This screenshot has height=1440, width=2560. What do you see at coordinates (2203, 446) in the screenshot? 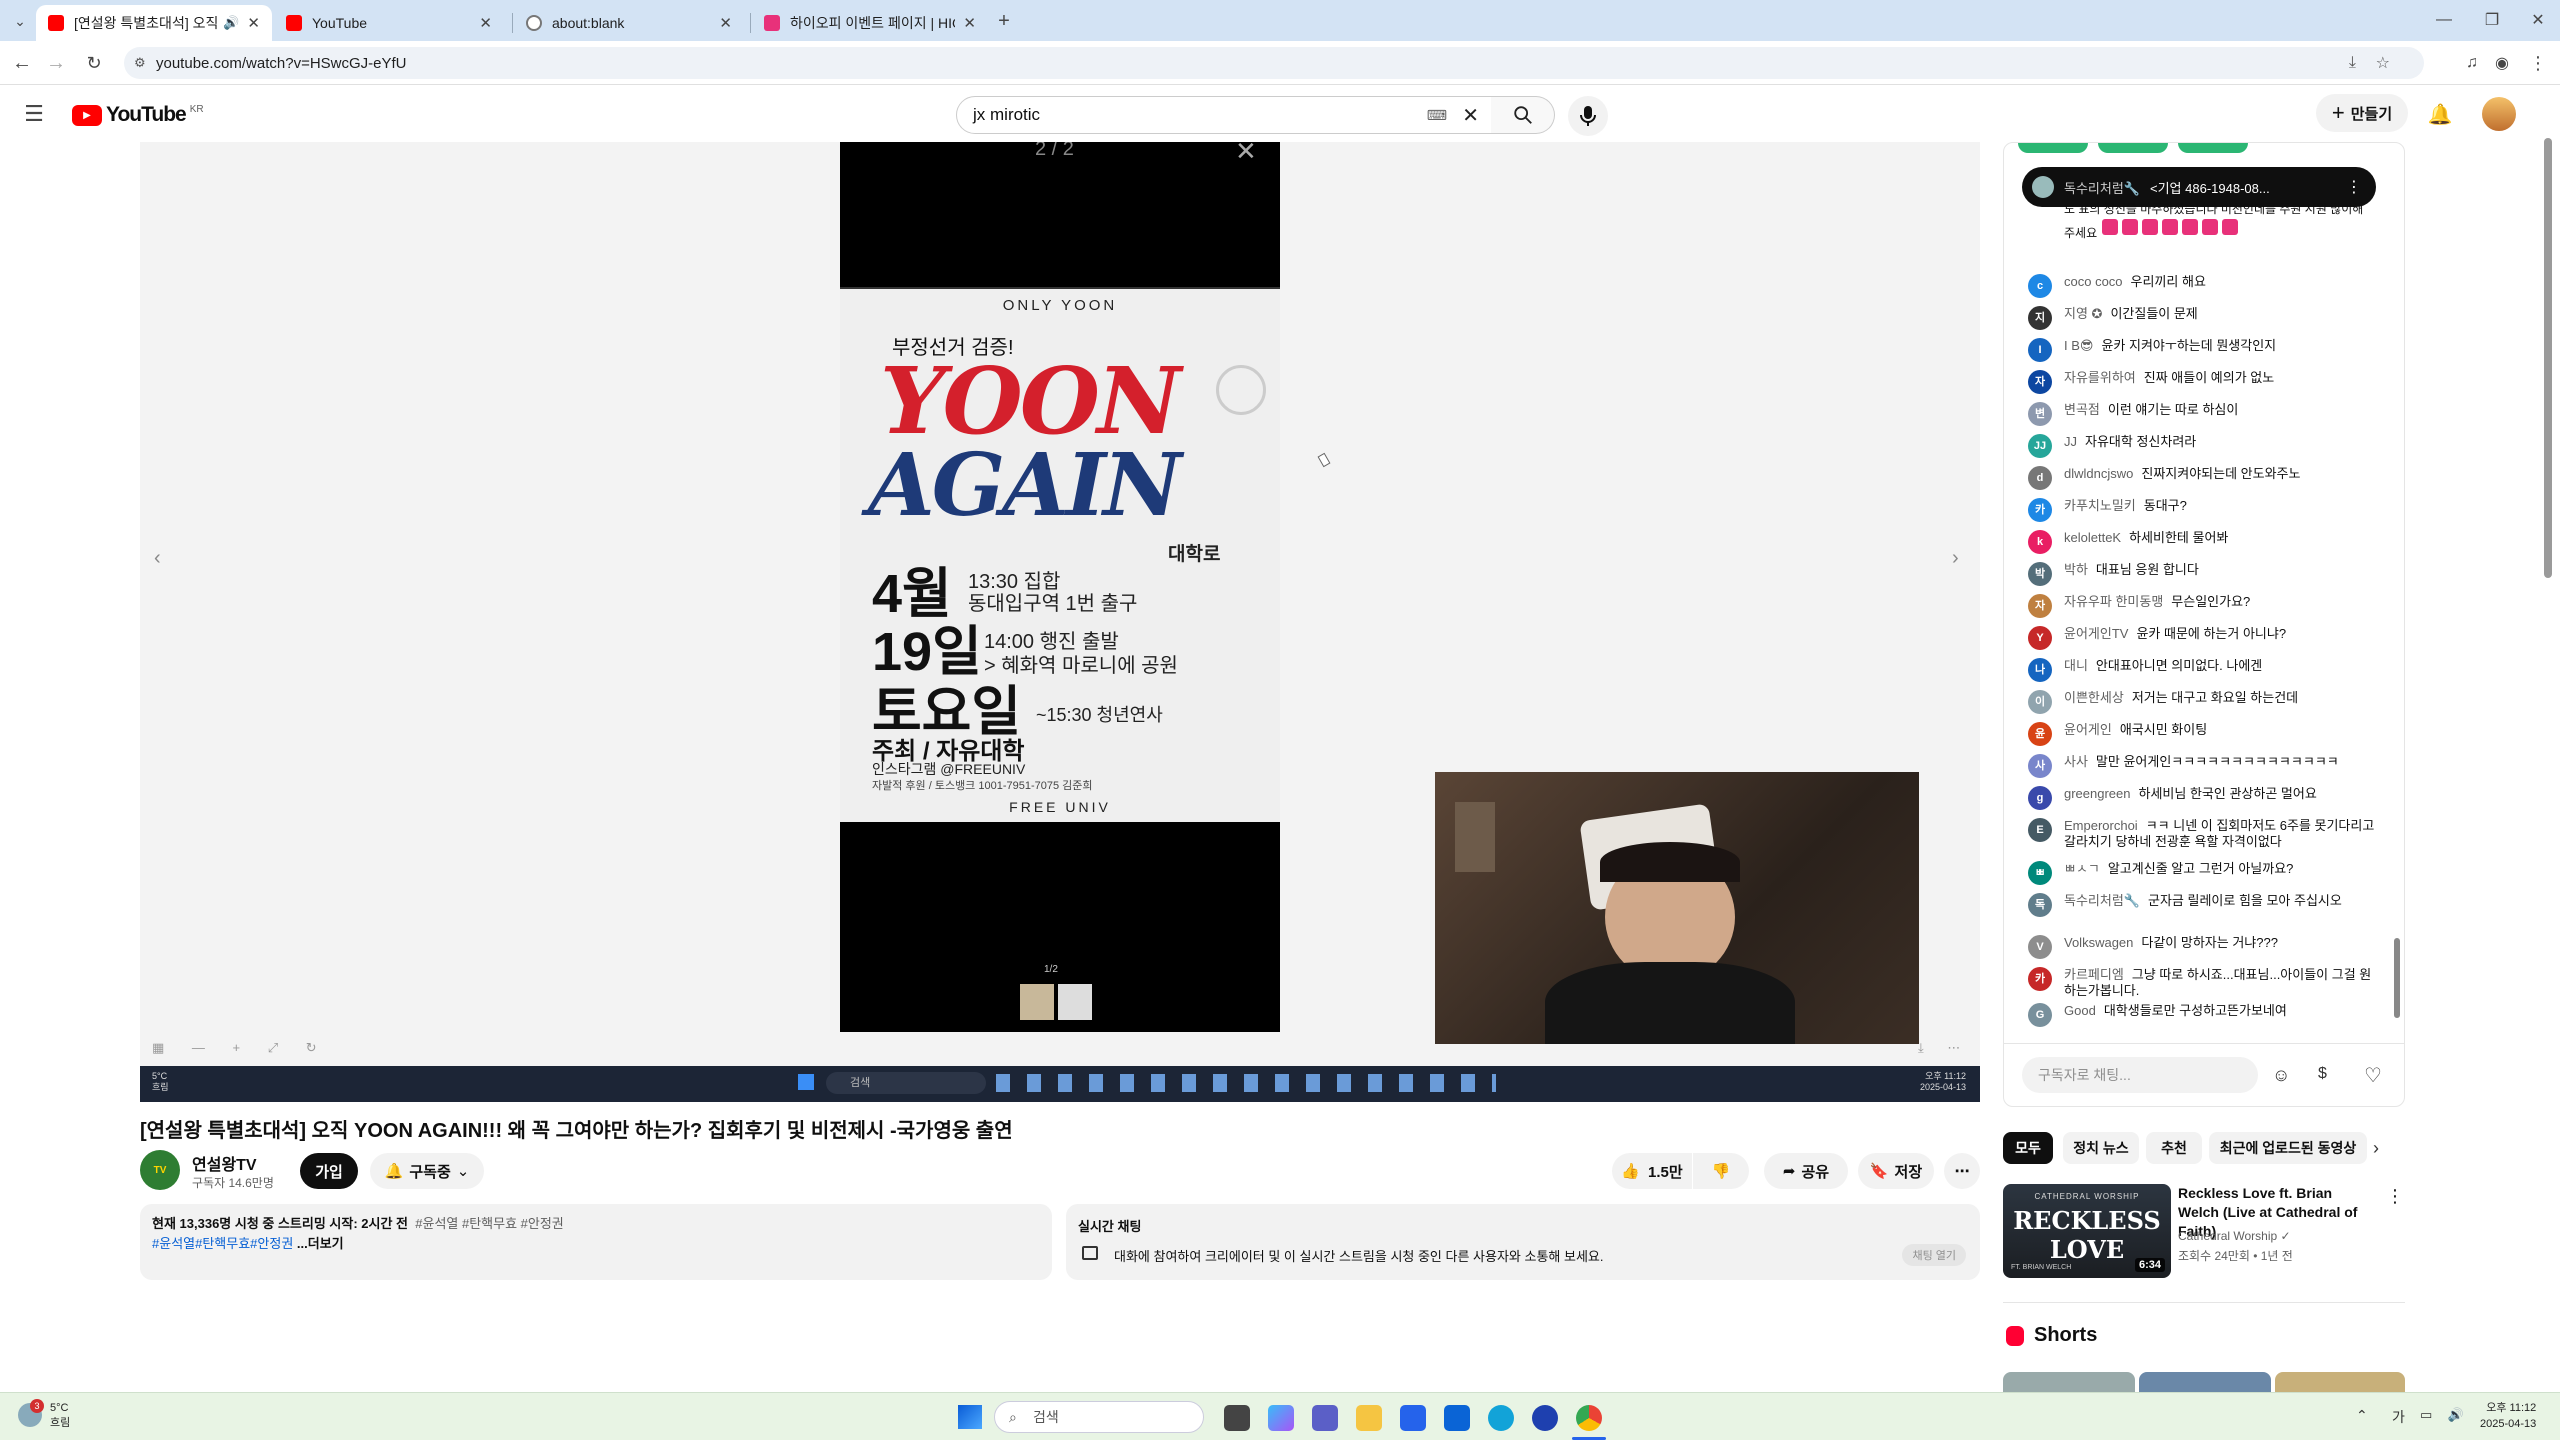
I see `chat-message: JJ JJ 자유대학 정신차려라` at bounding box center [2203, 446].